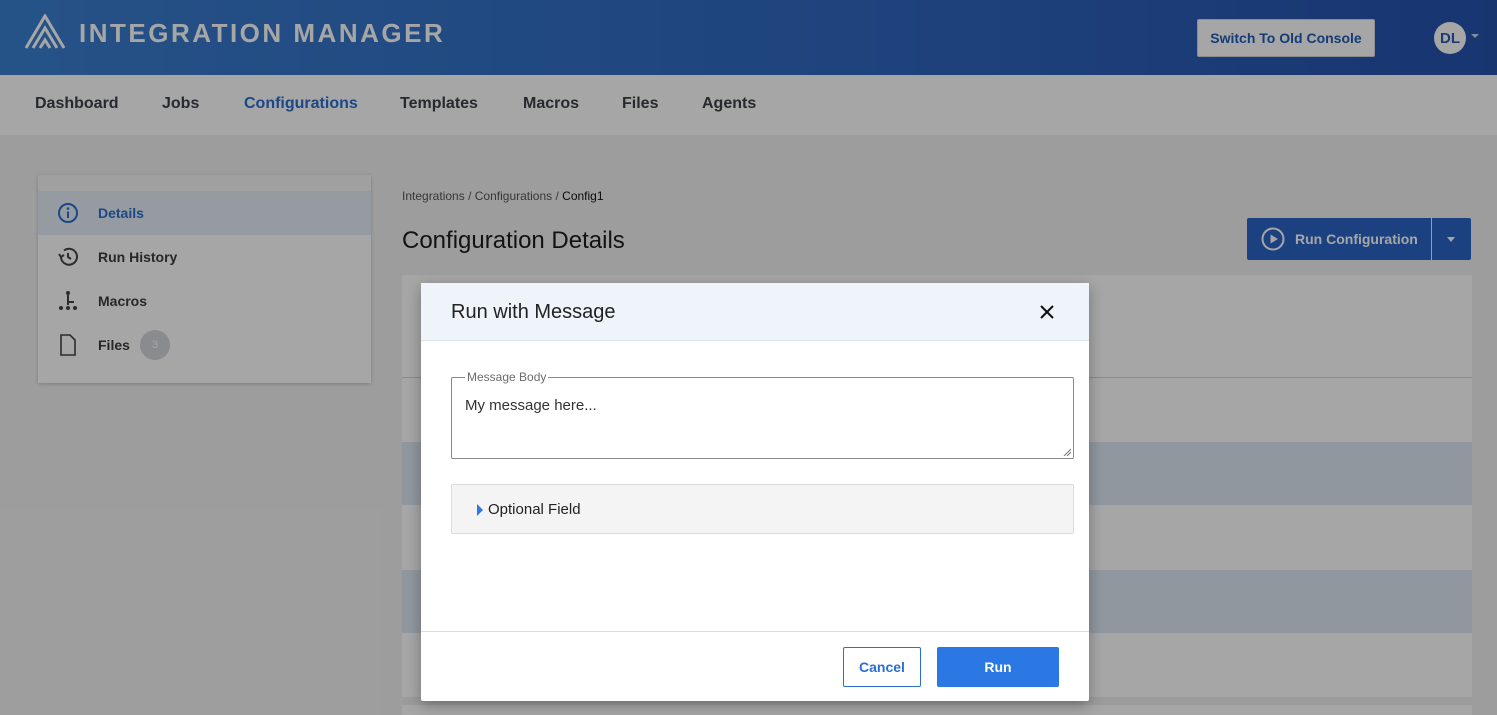  What do you see at coordinates (534, 509) in the screenshot?
I see `optional-field-label: Optional Field` at bounding box center [534, 509].